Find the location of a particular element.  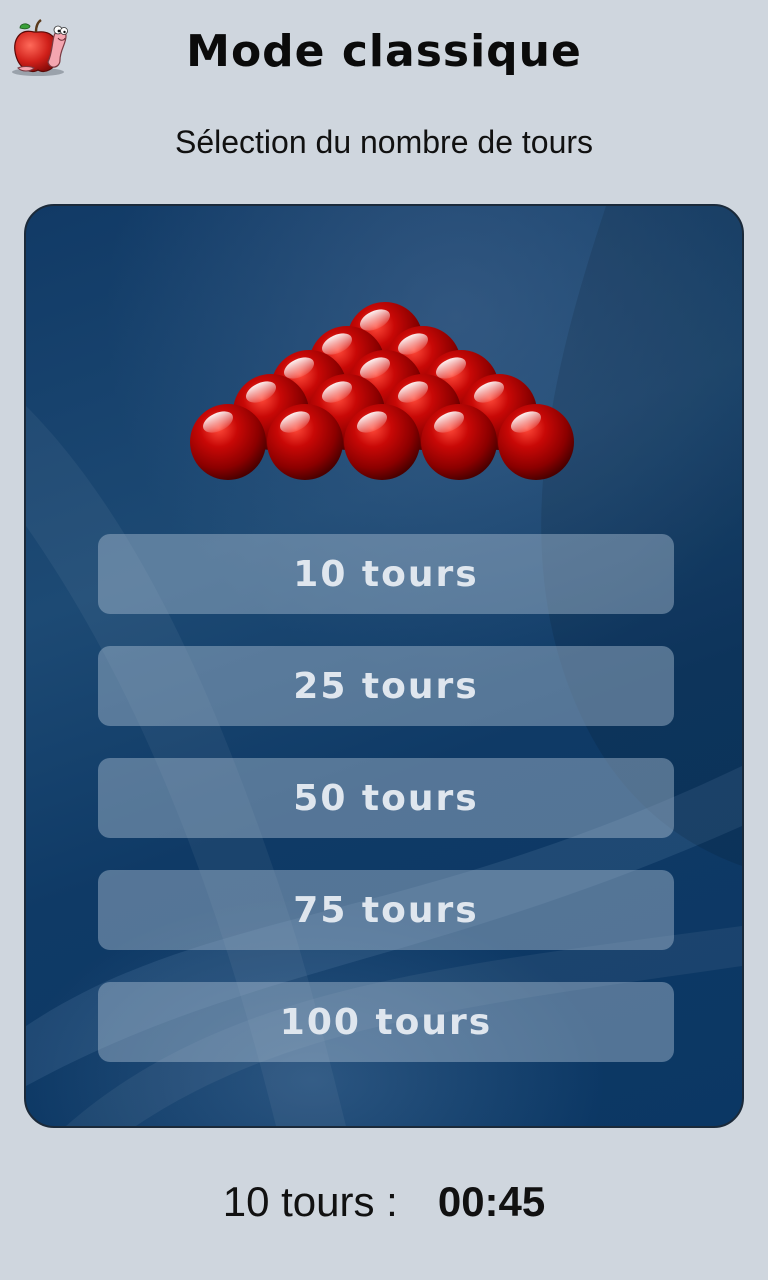

option-50-tours-button: 50 tours is located at coordinates (386, 798).